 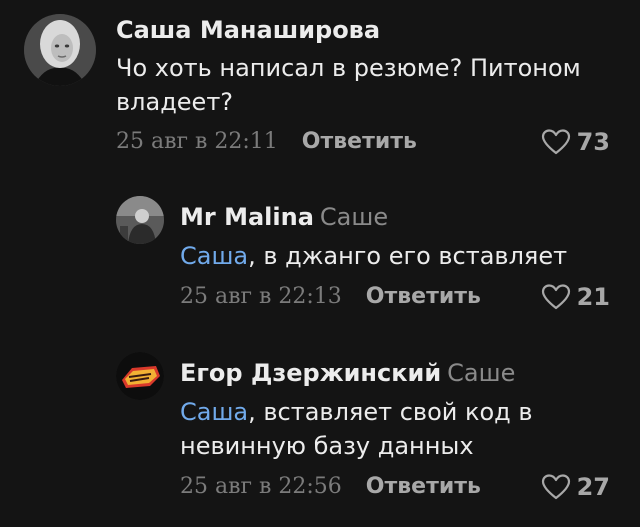 I want to click on like-count: 21, so click(x=593, y=297).